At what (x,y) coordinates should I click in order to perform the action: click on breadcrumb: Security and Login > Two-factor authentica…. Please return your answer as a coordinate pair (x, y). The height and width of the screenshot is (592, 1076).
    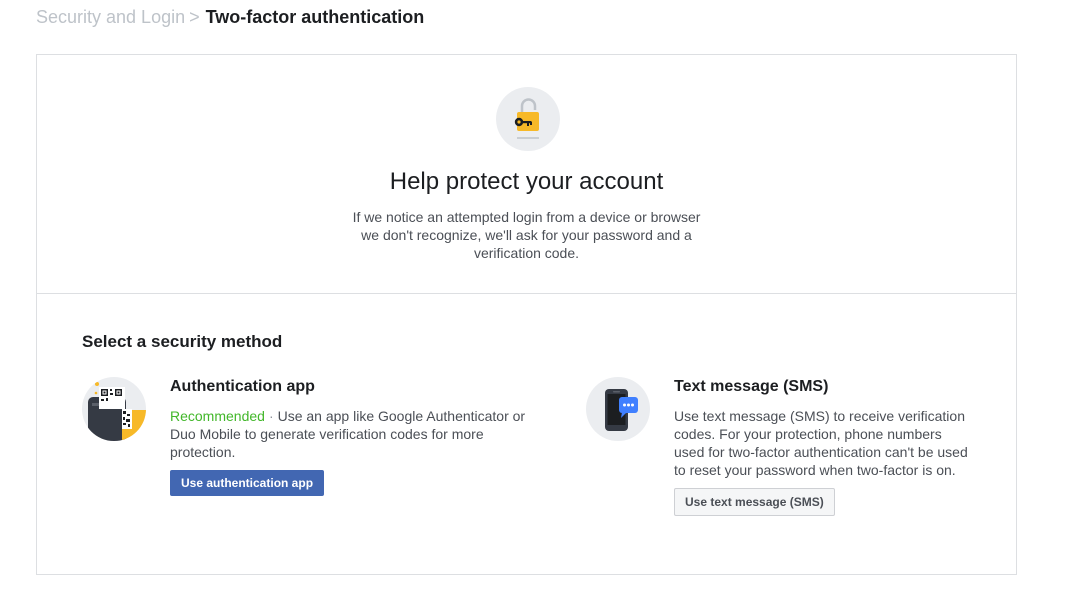
    Looking at the image, I should click on (230, 17).